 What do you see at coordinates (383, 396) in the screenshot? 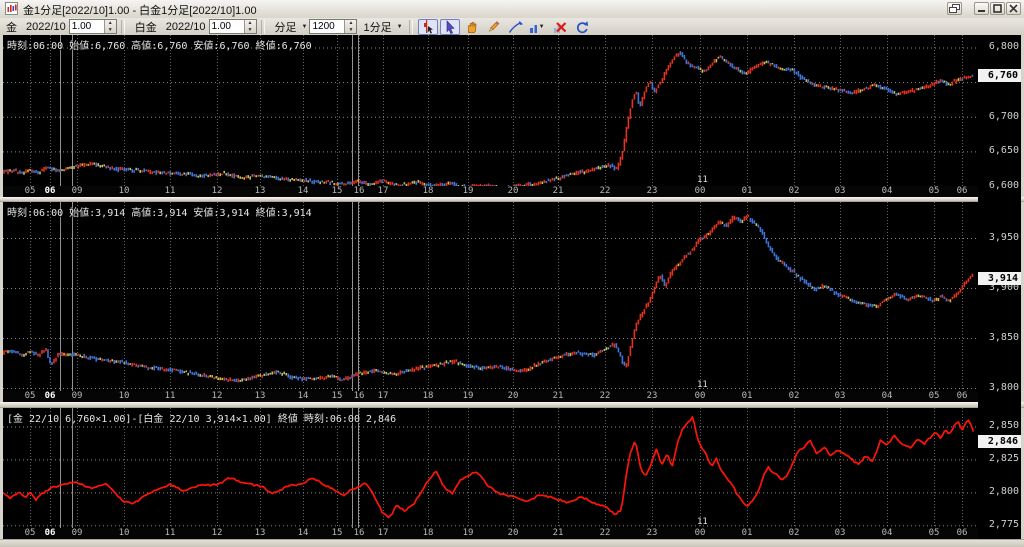
I see `time-tick-label: 17` at bounding box center [383, 396].